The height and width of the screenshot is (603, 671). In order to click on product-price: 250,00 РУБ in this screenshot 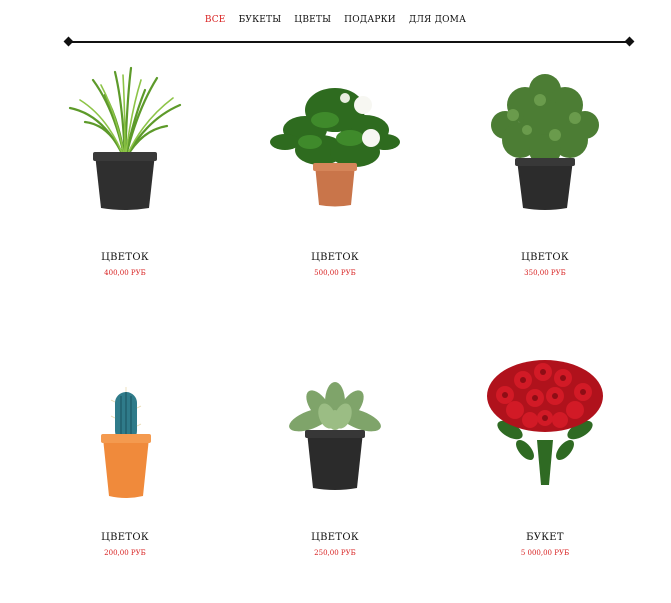, I will do `click(335, 553)`.